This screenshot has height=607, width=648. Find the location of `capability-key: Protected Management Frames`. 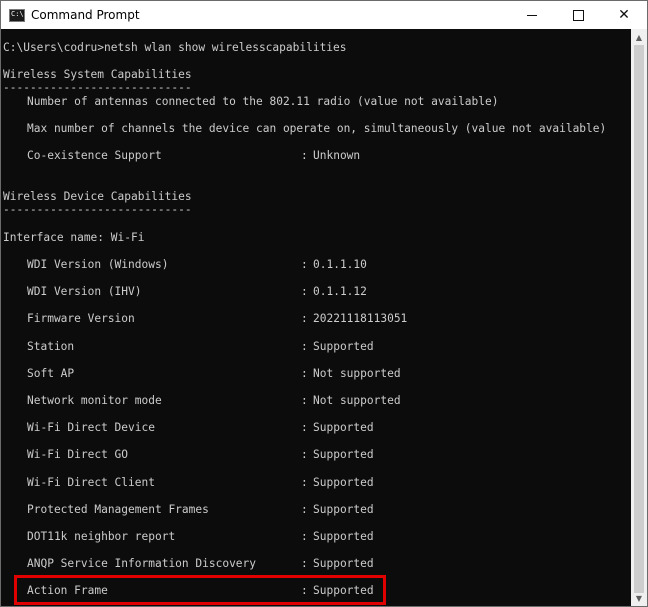

capability-key: Protected Management Frames is located at coordinates (118, 509).